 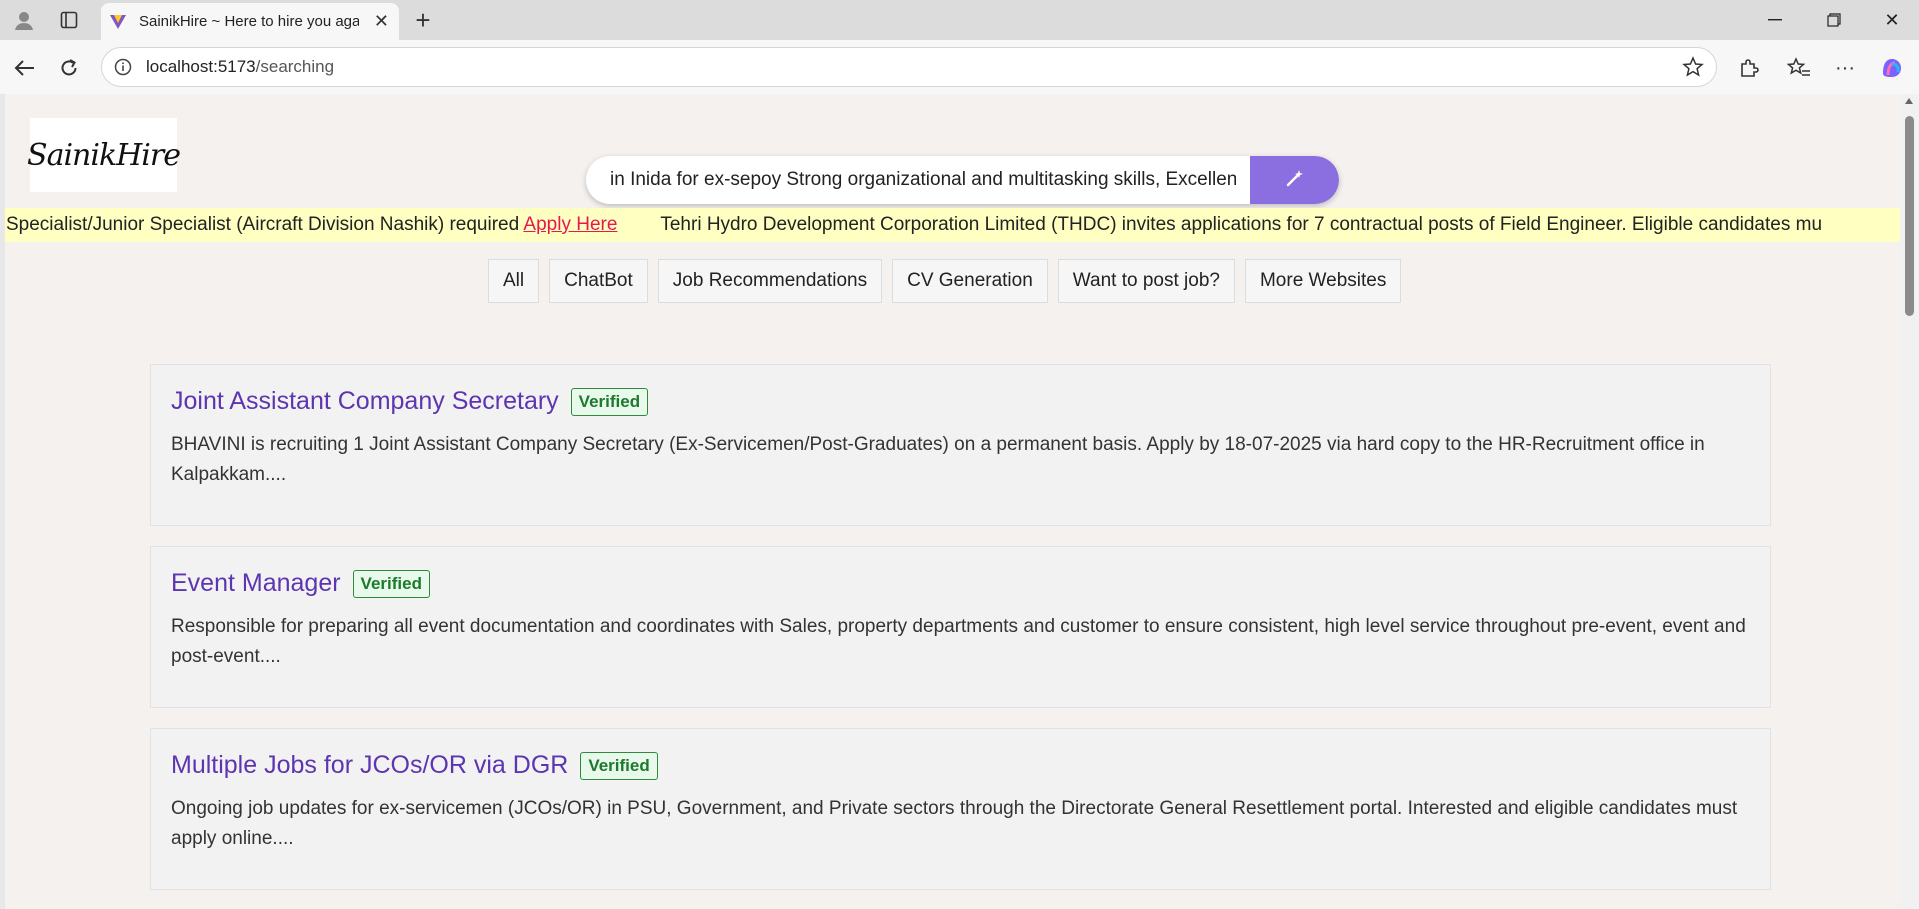 I want to click on ticker-apply-link: Apply Here, so click(x=570, y=224).